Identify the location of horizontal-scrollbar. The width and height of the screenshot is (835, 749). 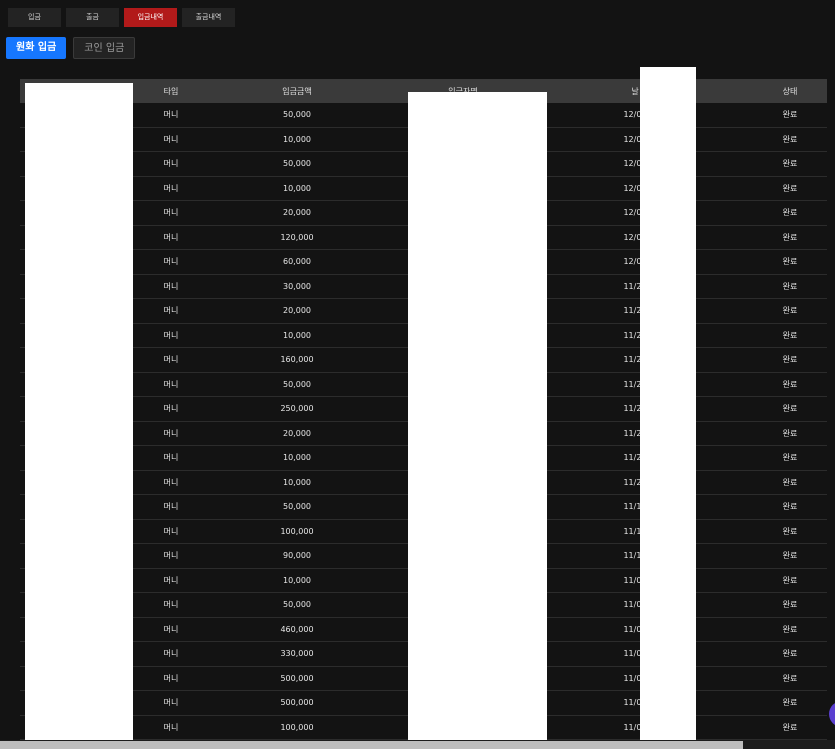
(417, 744).